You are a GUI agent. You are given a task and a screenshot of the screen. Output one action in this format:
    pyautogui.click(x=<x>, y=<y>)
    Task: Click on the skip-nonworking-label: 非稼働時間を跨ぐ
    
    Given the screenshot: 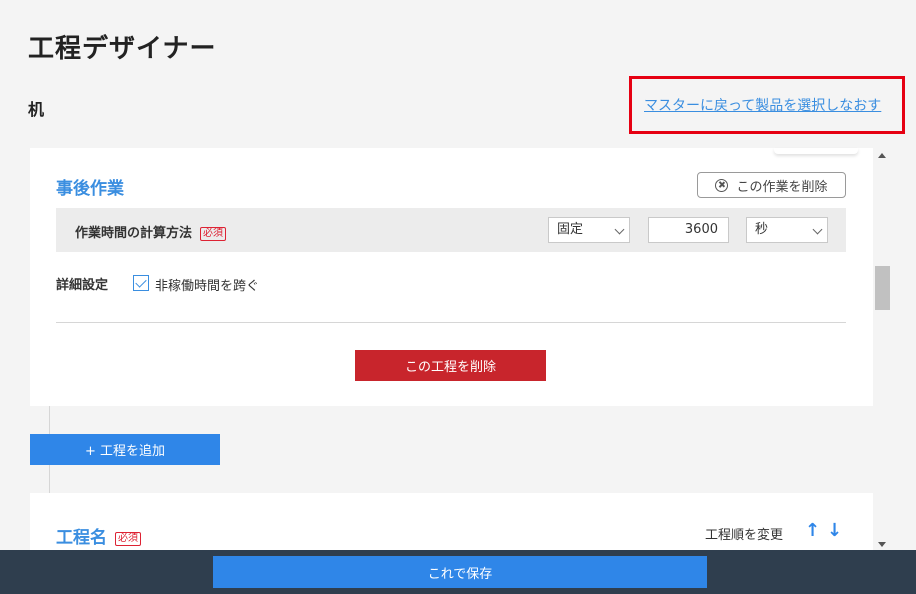 What is the action you would take?
    pyautogui.click(x=207, y=284)
    